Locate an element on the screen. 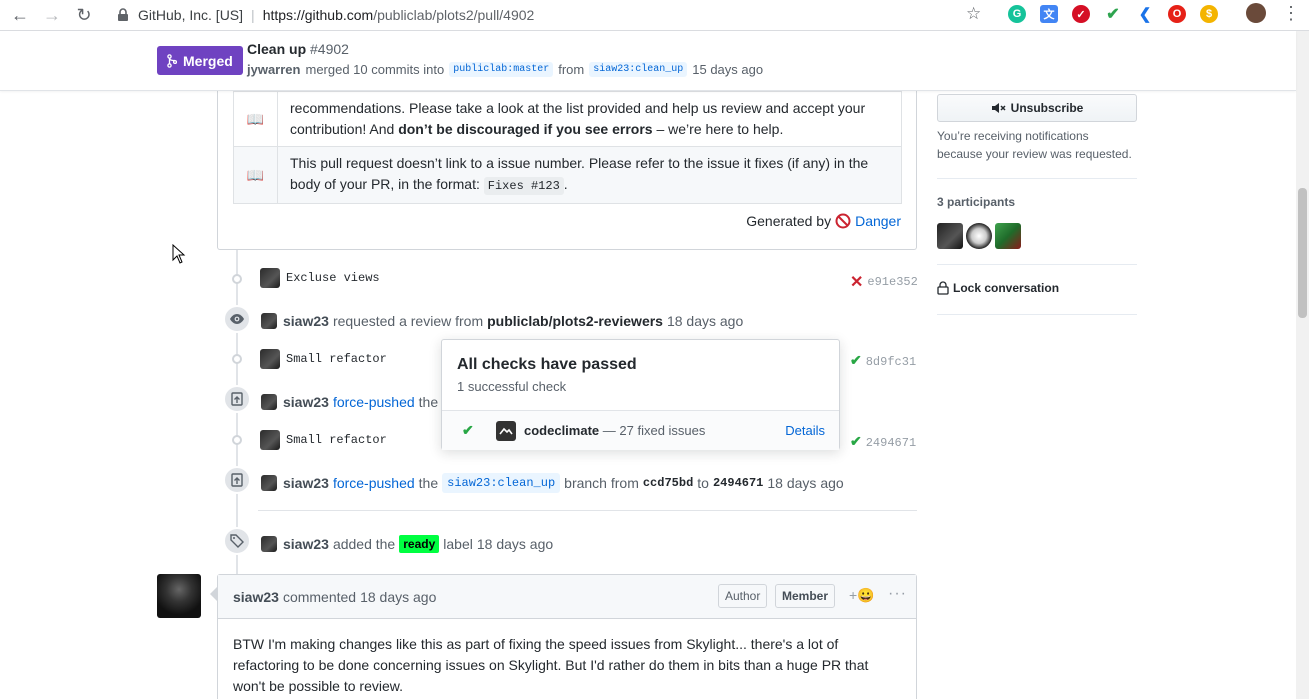 The width and height of the screenshot is (1309, 699). comment-author-avatar is located at coordinates (179, 596).